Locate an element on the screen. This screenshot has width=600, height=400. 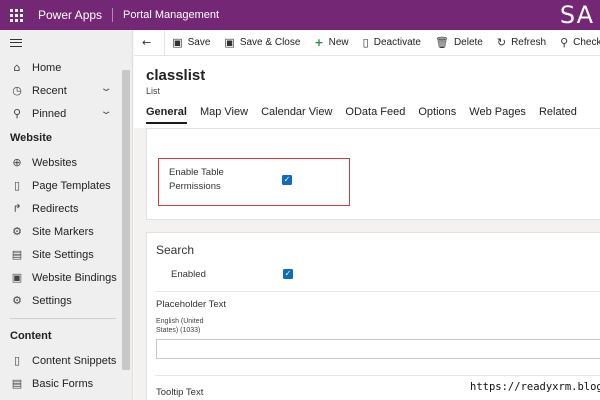
record-title: classlist is located at coordinates (176, 75).